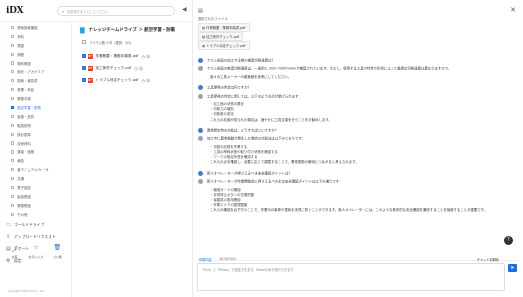  What do you see at coordinates (35, 237) in the screenshot?
I see `sidebar-section: ⇪ アップロードリクエスト` at bounding box center [35, 237].